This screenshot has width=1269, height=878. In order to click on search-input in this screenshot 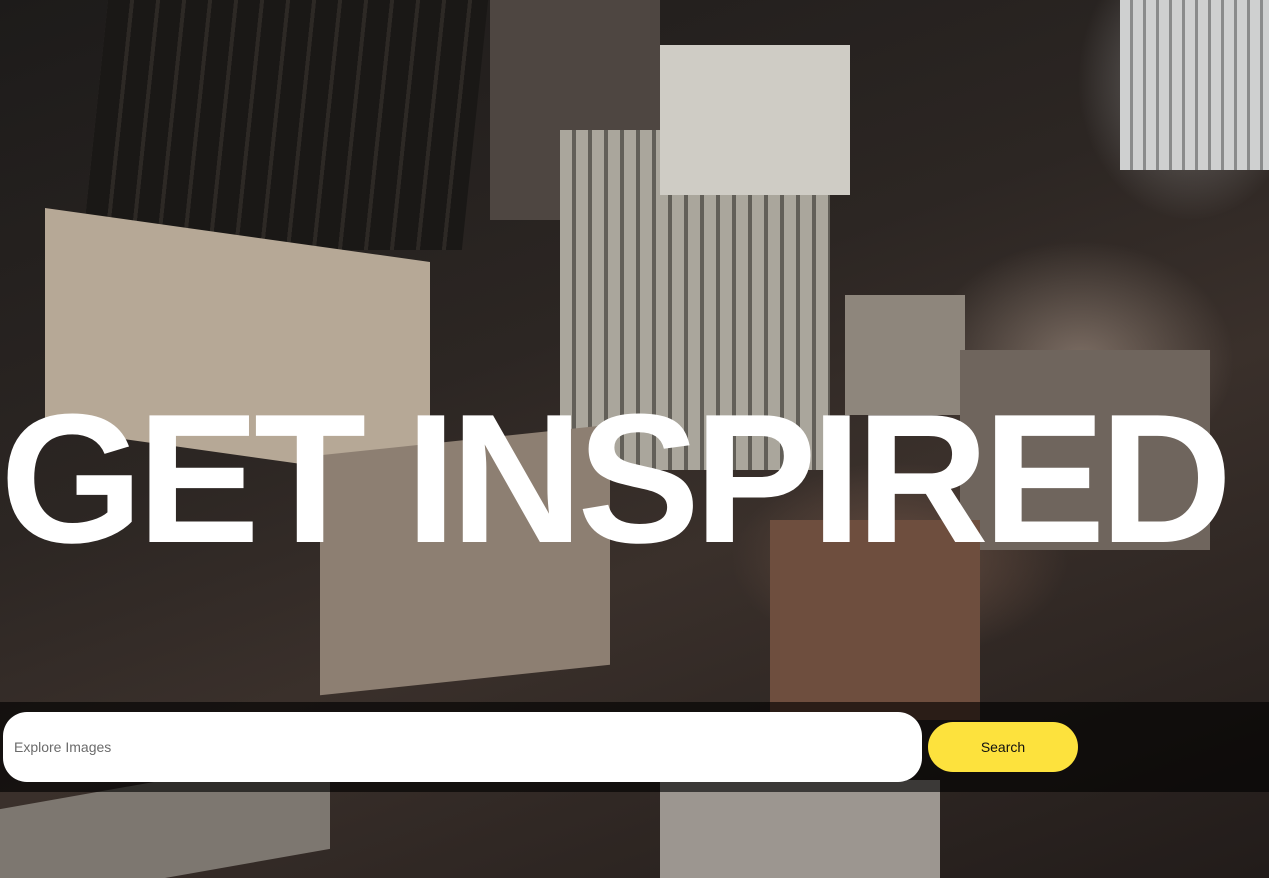, I will do `click(462, 747)`.